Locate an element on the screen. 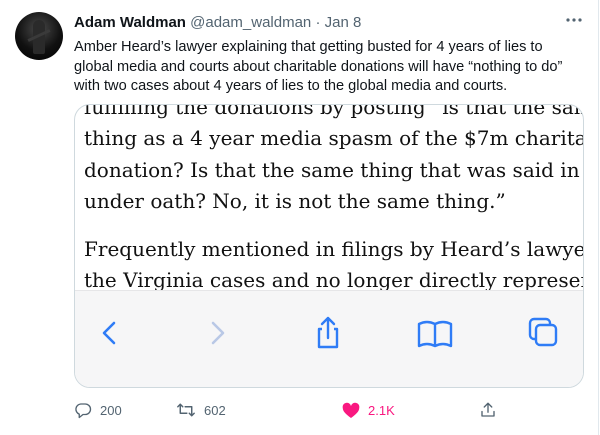 The height and width of the screenshot is (435, 600). tweet-header: Adam Waldman @adam_waldman · Jan 8 is located at coordinates (217, 22).